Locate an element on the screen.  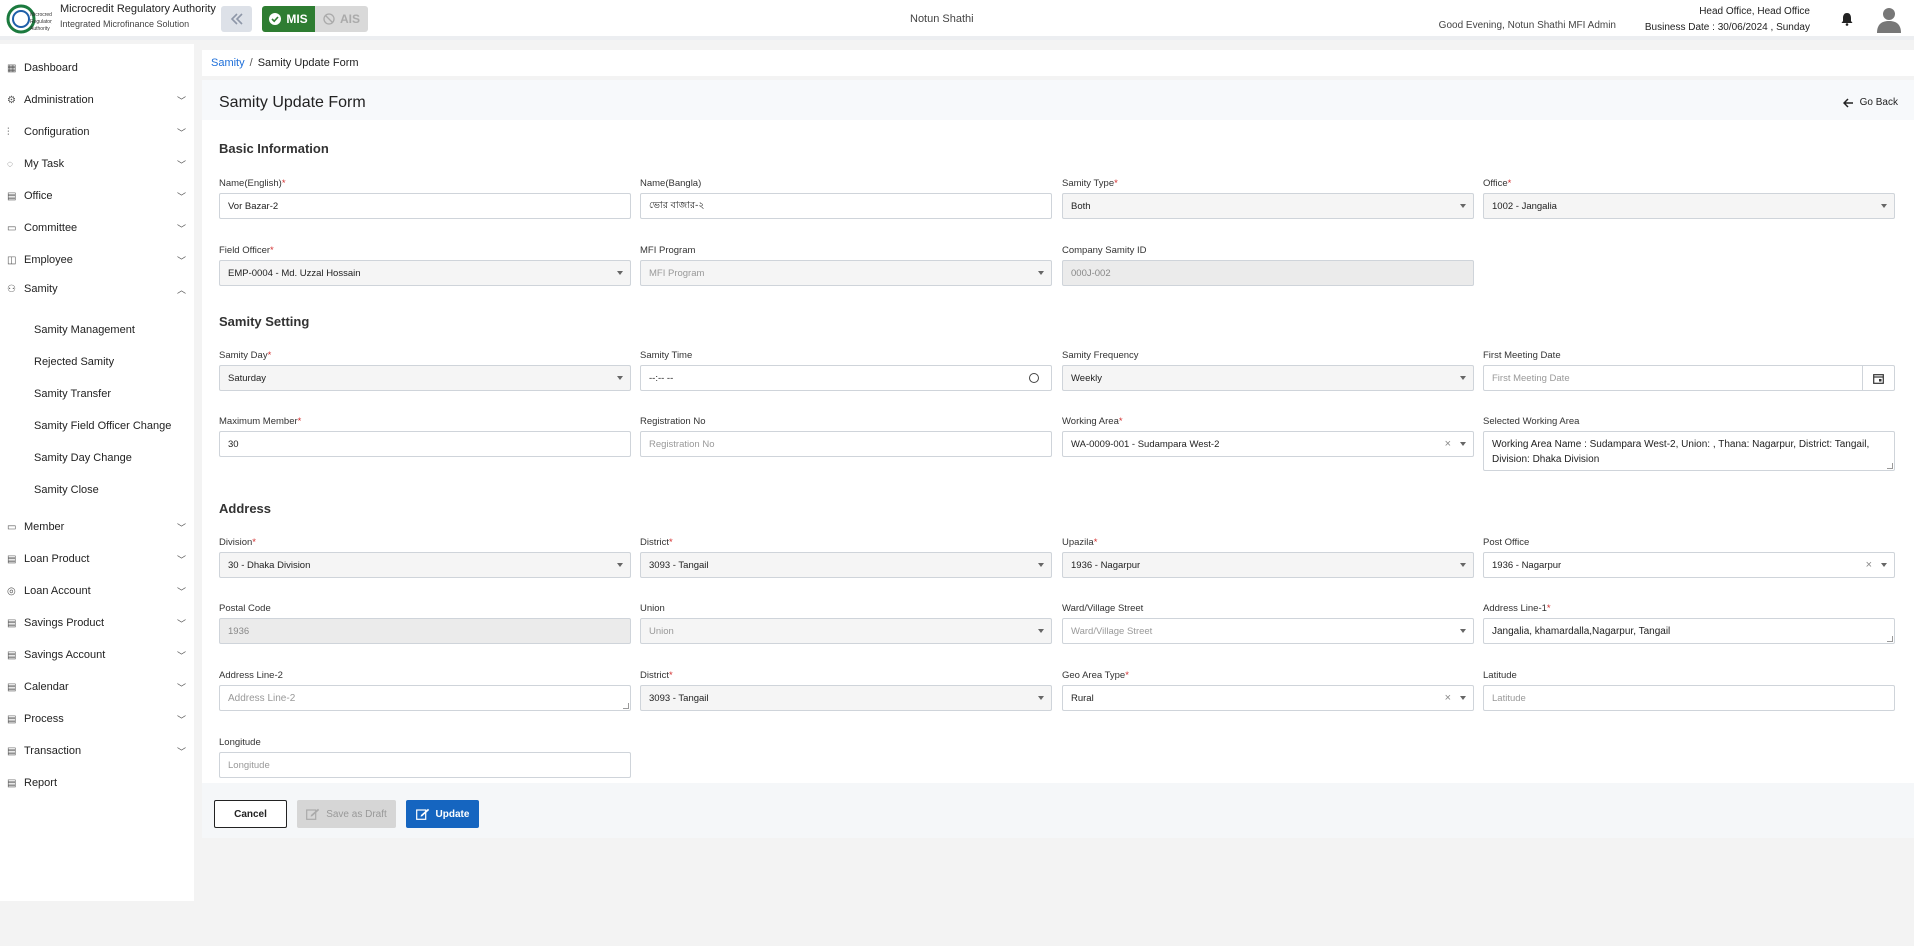
post-office-select: 1936 - Nagarpur × is located at coordinates (1689, 565).